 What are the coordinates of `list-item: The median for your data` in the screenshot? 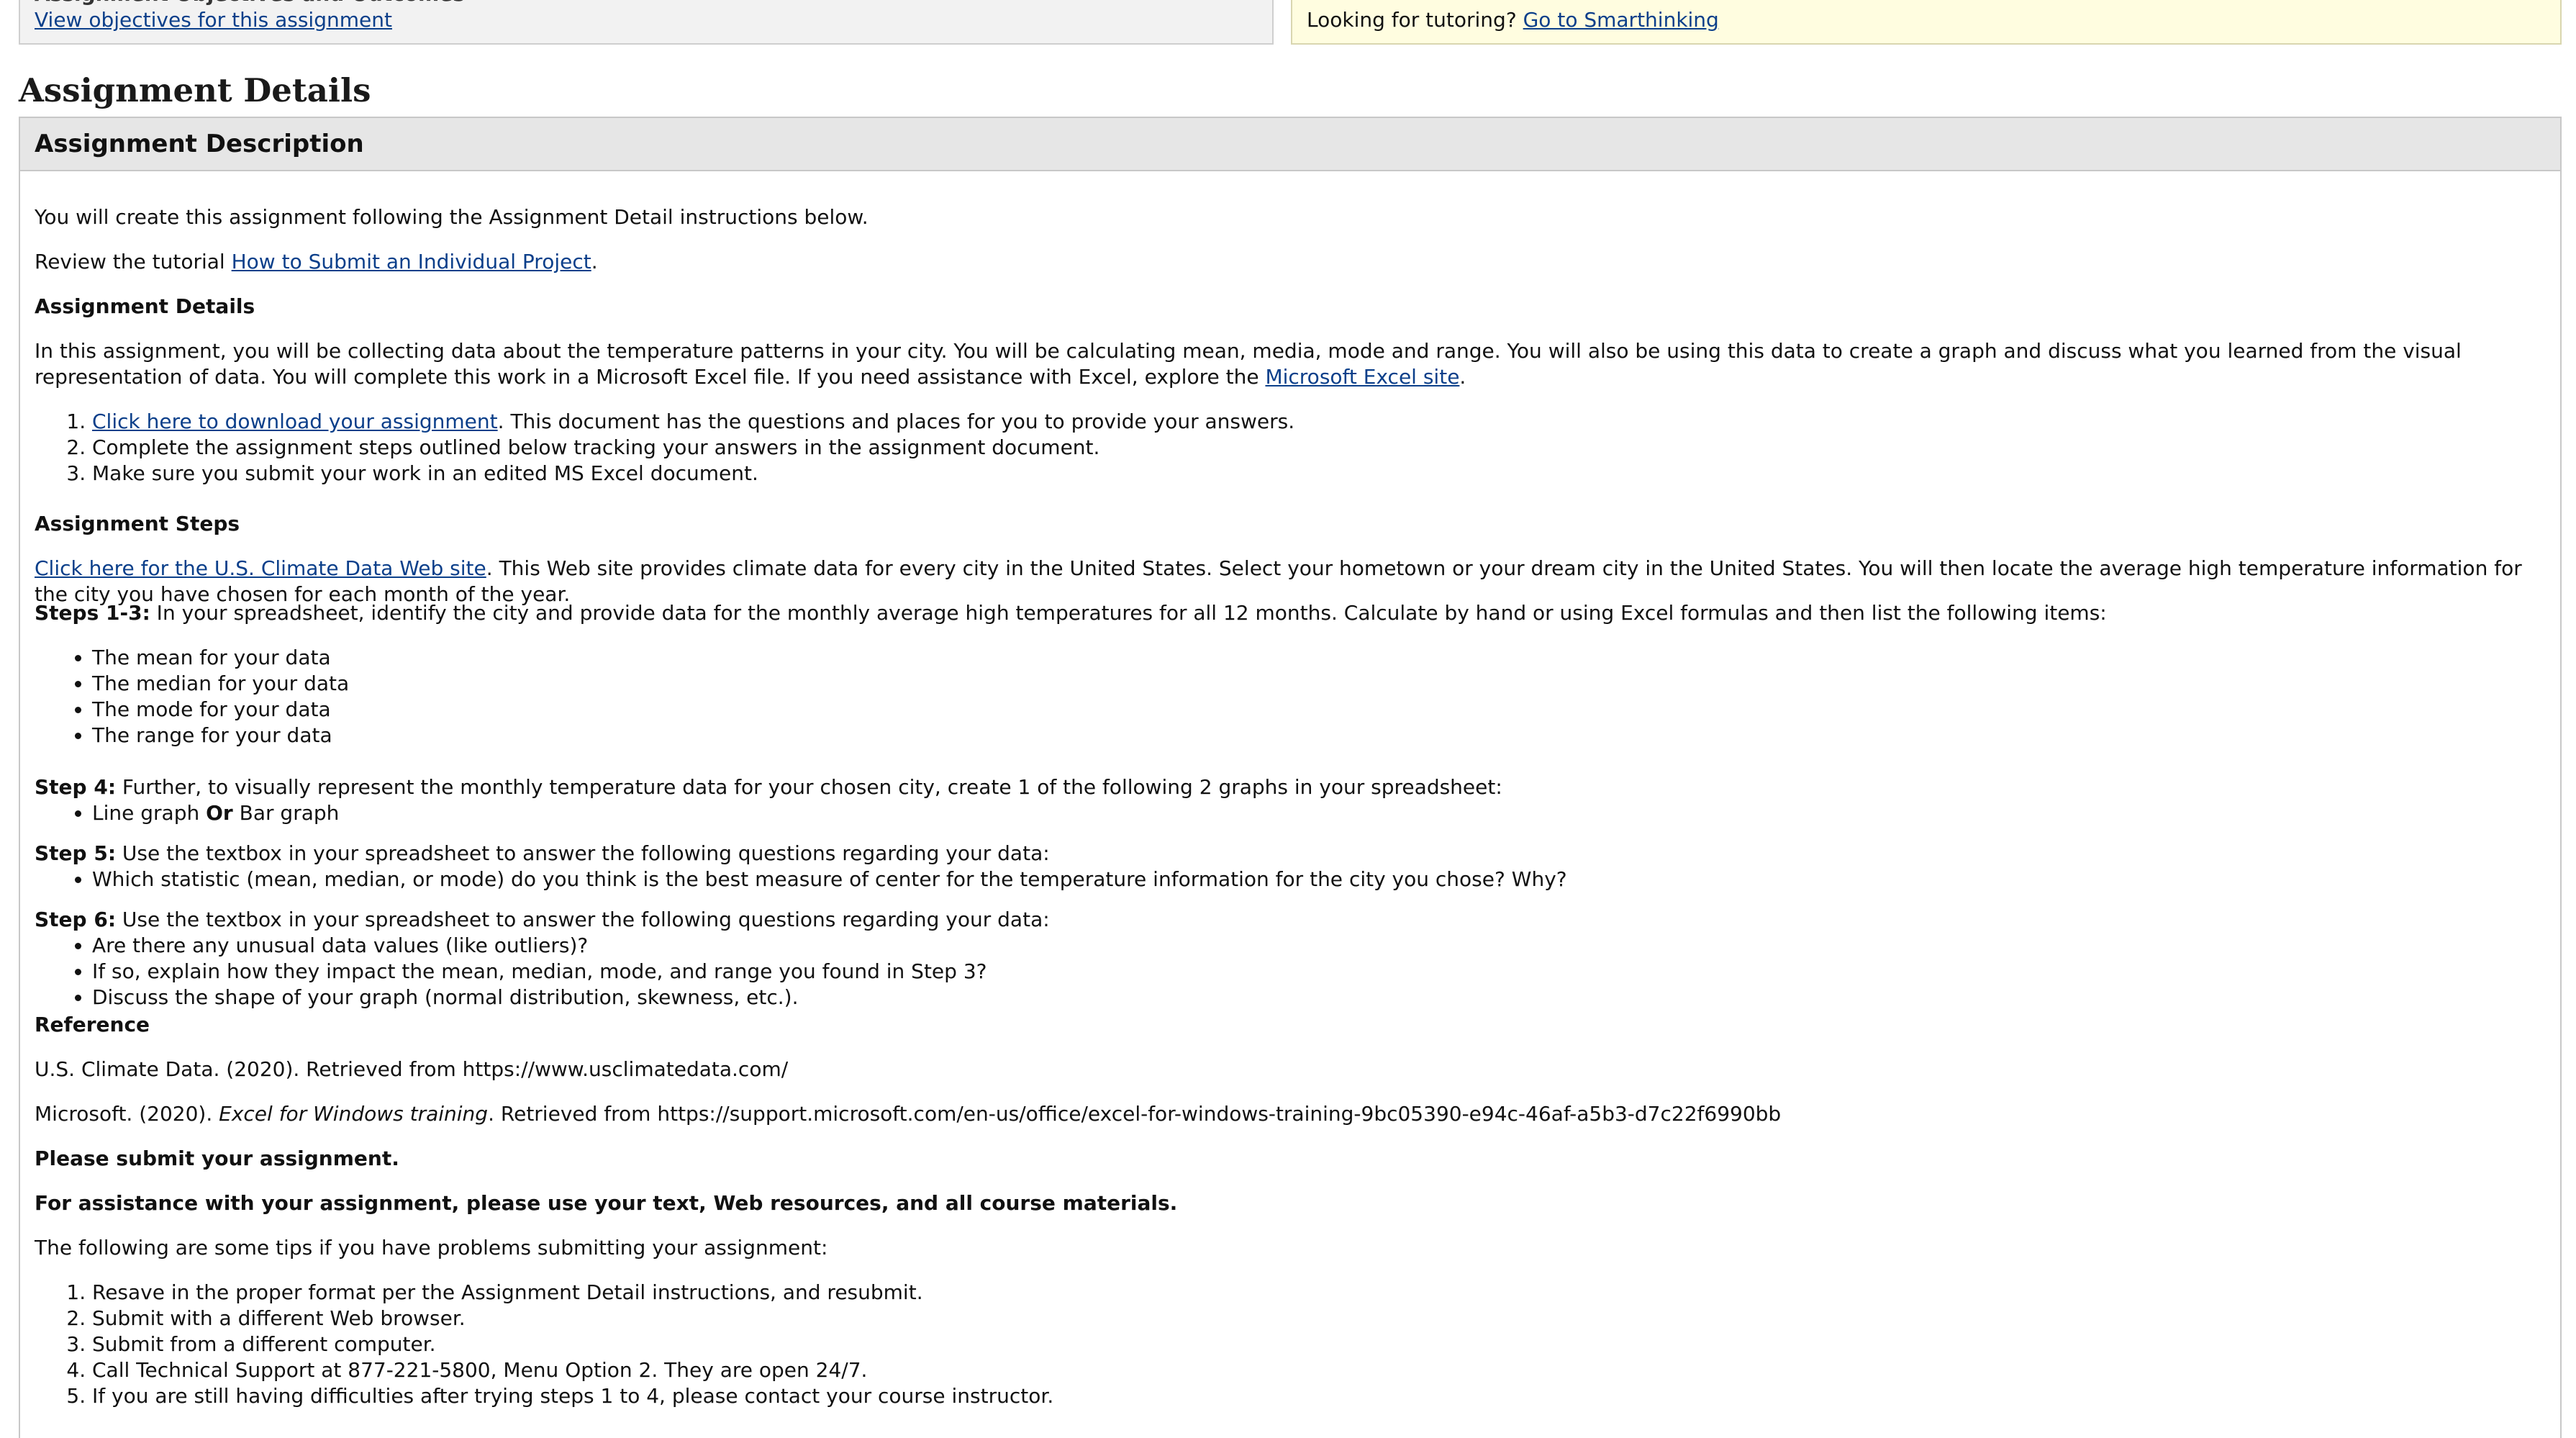 It's located at (1319, 684).